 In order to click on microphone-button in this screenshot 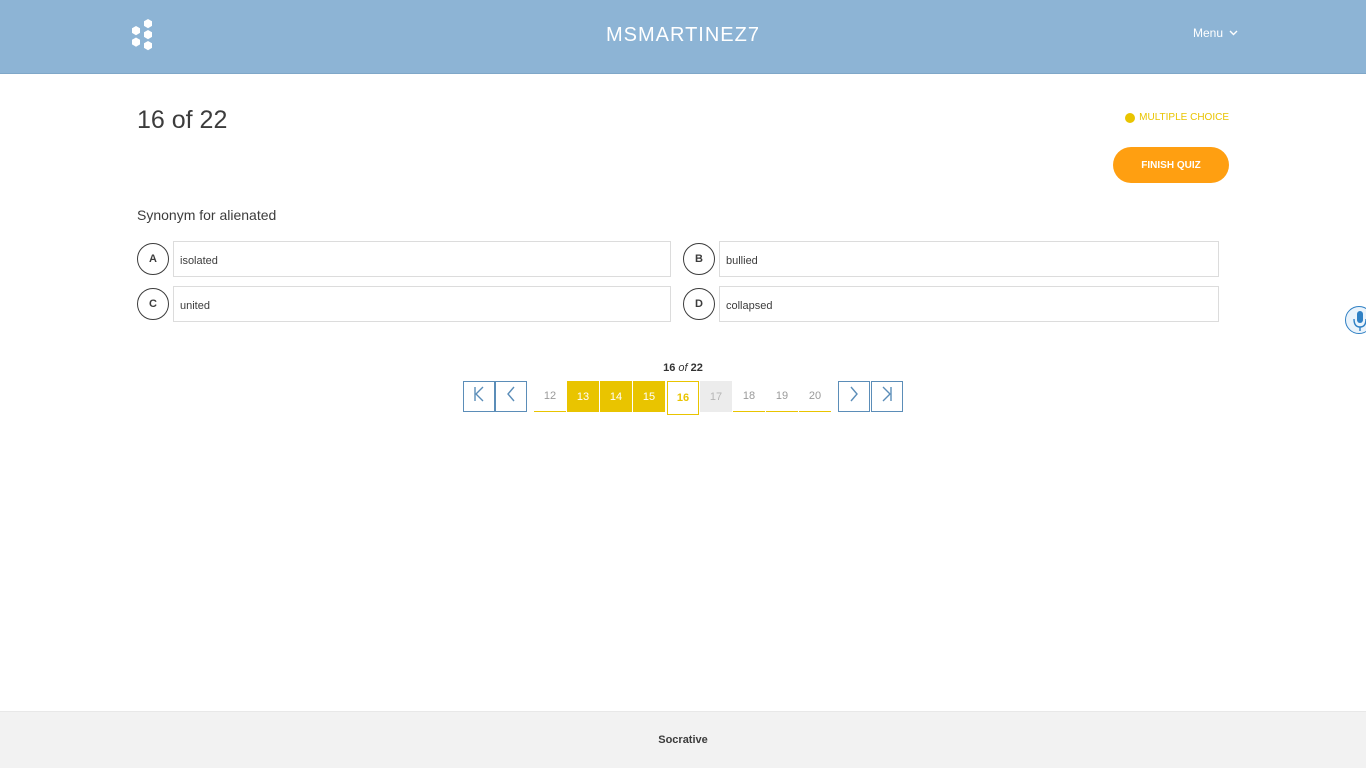, I will do `click(1355, 320)`.